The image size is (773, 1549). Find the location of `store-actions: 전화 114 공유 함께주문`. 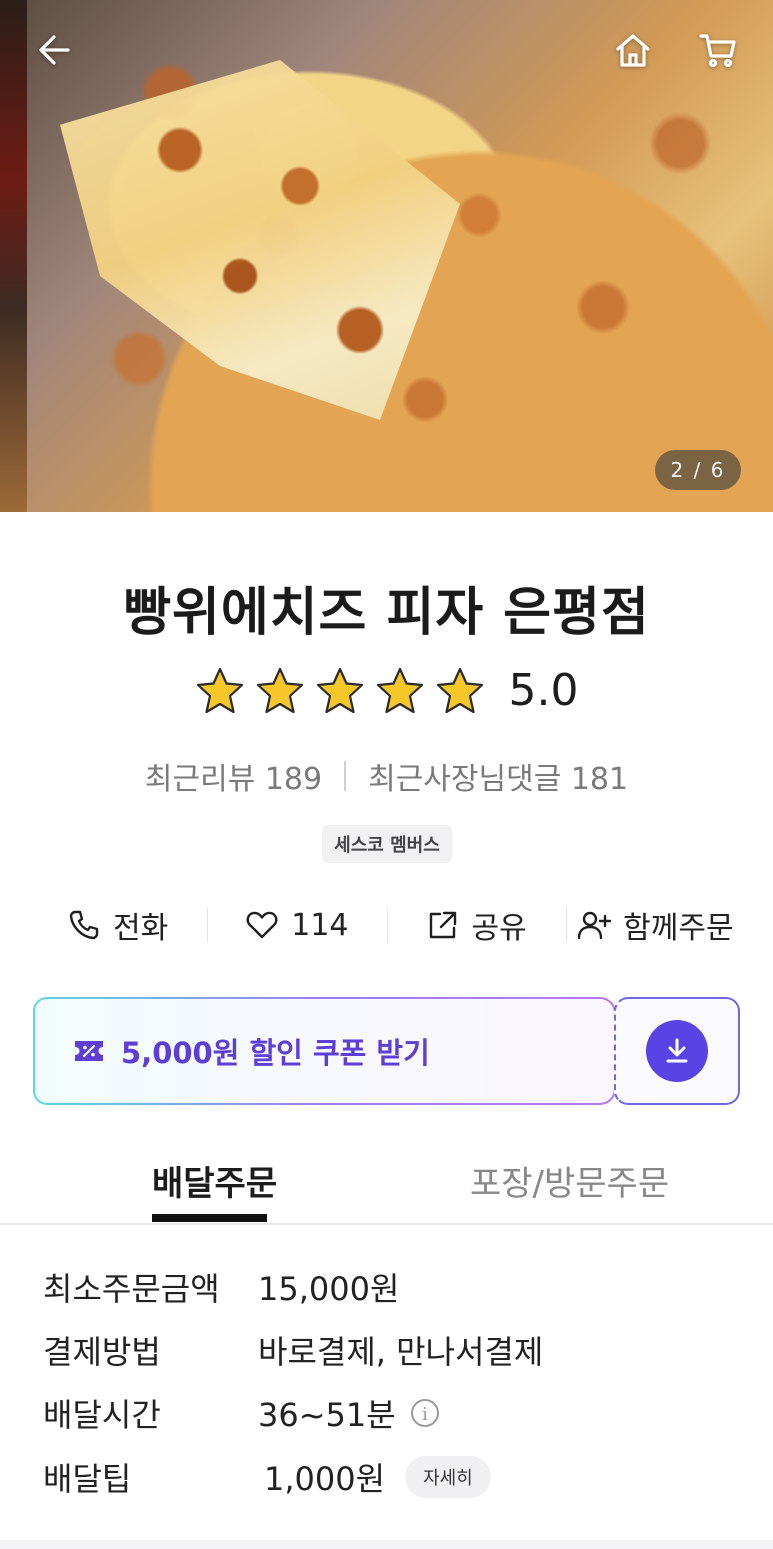

store-actions: 전화 114 공유 함께주문 is located at coordinates (386, 925).